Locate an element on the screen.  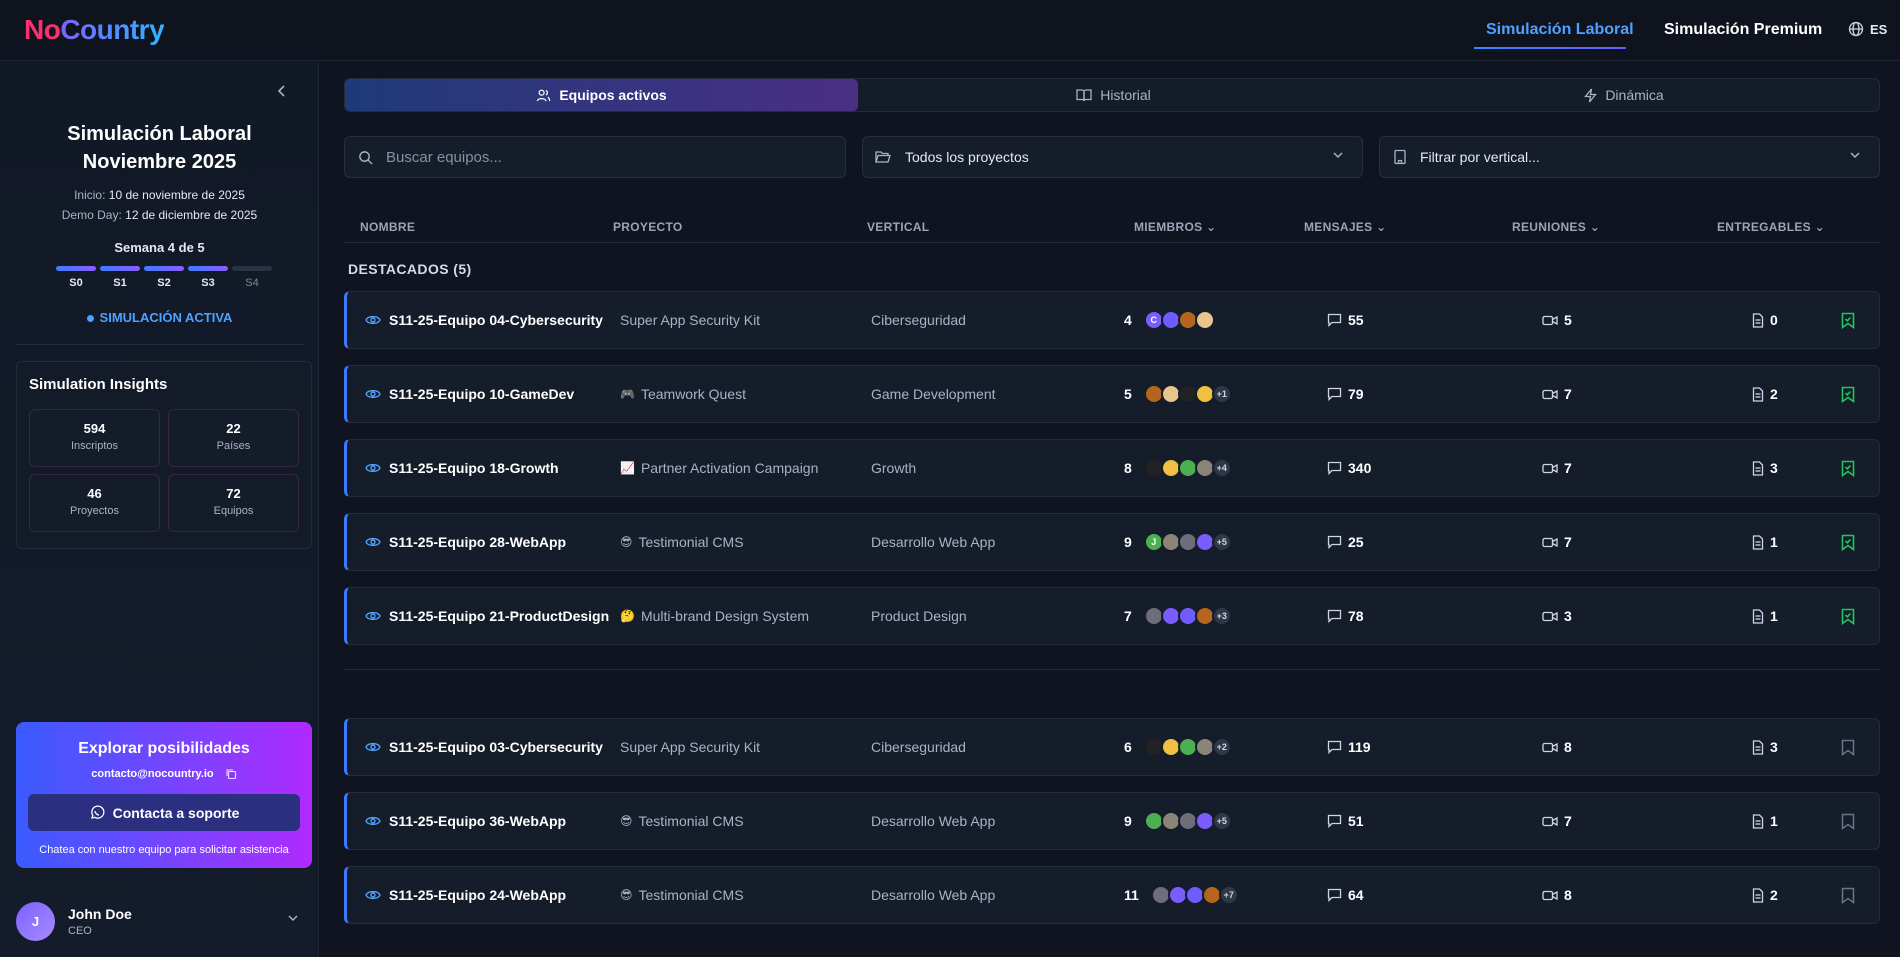
week-segment-label: S1 is located at coordinates (120, 283).